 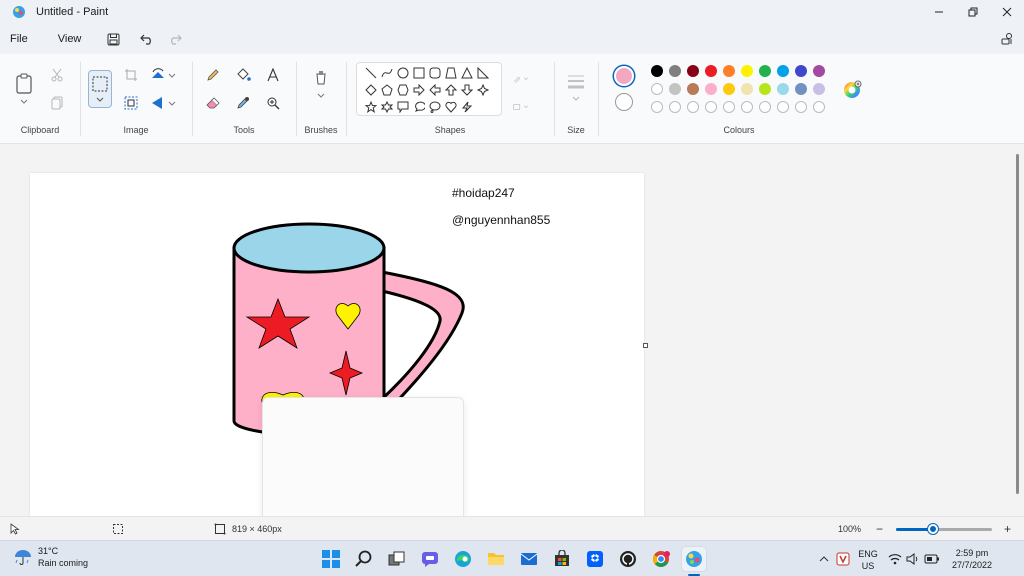 What do you see at coordinates (879, 529) in the screenshot?
I see `zoom-out-button: −` at bounding box center [879, 529].